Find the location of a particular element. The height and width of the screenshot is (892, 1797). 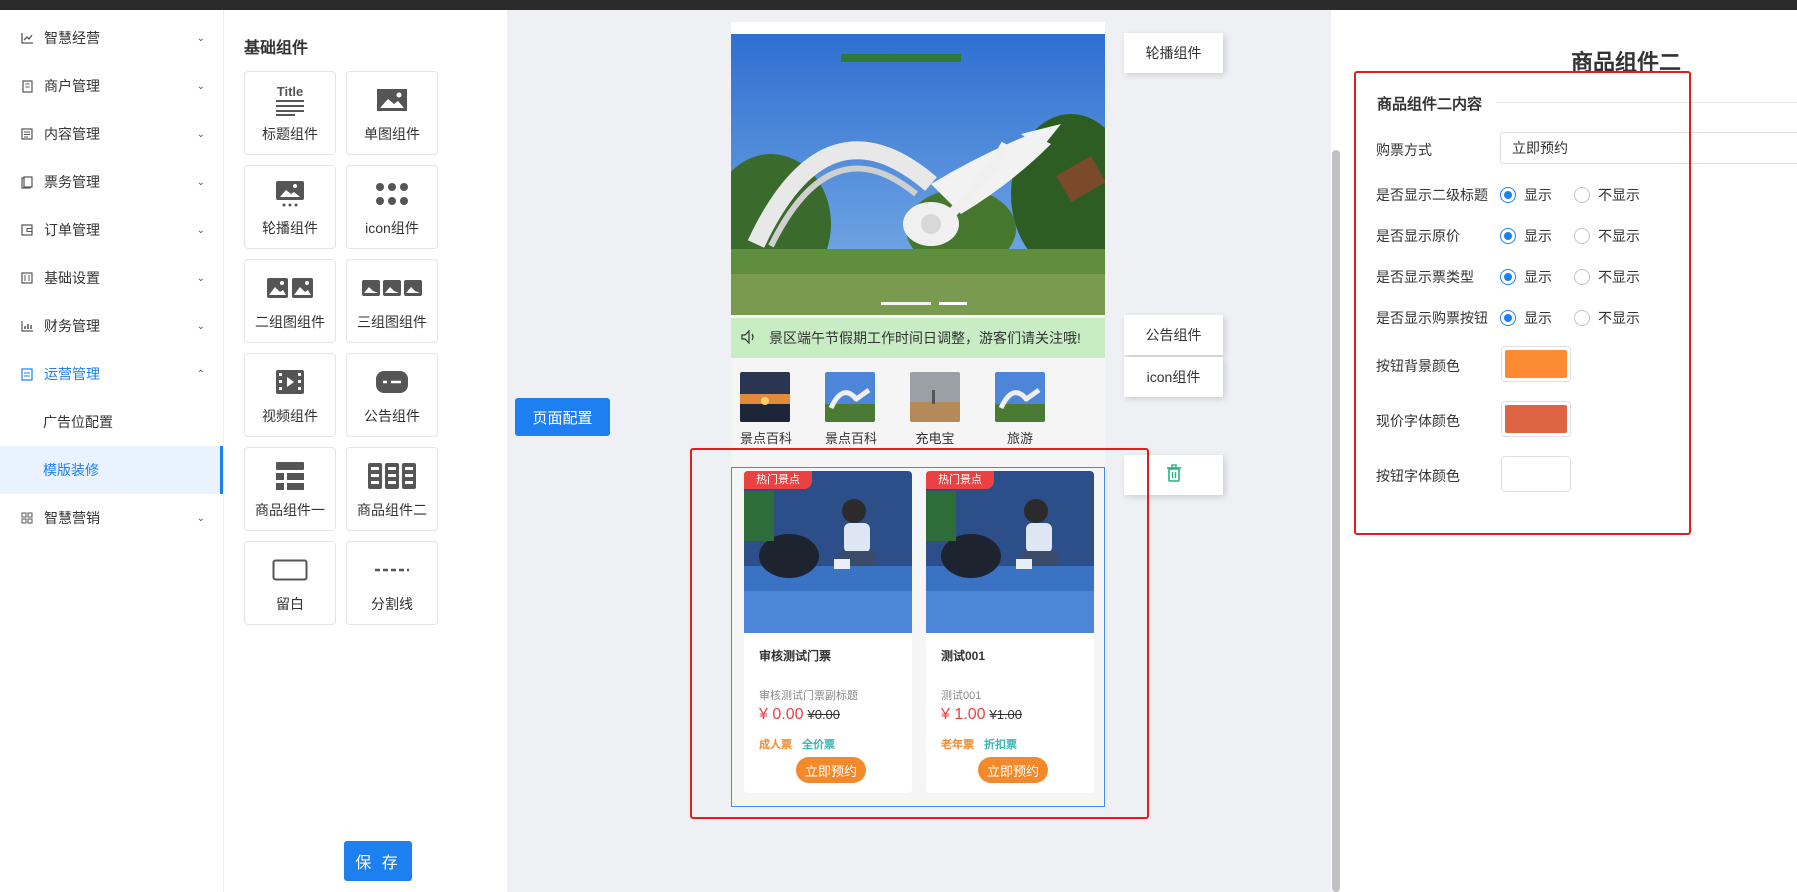

component-label: 公告组件 is located at coordinates (392, 416).